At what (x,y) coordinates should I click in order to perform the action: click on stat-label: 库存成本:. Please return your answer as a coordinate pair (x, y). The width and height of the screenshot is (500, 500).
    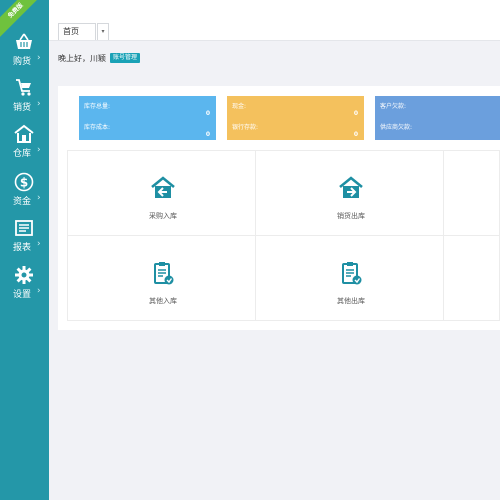
    Looking at the image, I should click on (97, 127).